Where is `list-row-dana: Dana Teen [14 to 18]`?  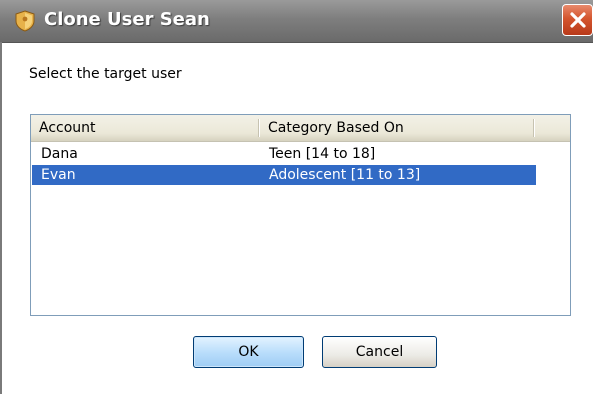 list-row-dana: Dana Teen [14 to 18] is located at coordinates (284, 154).